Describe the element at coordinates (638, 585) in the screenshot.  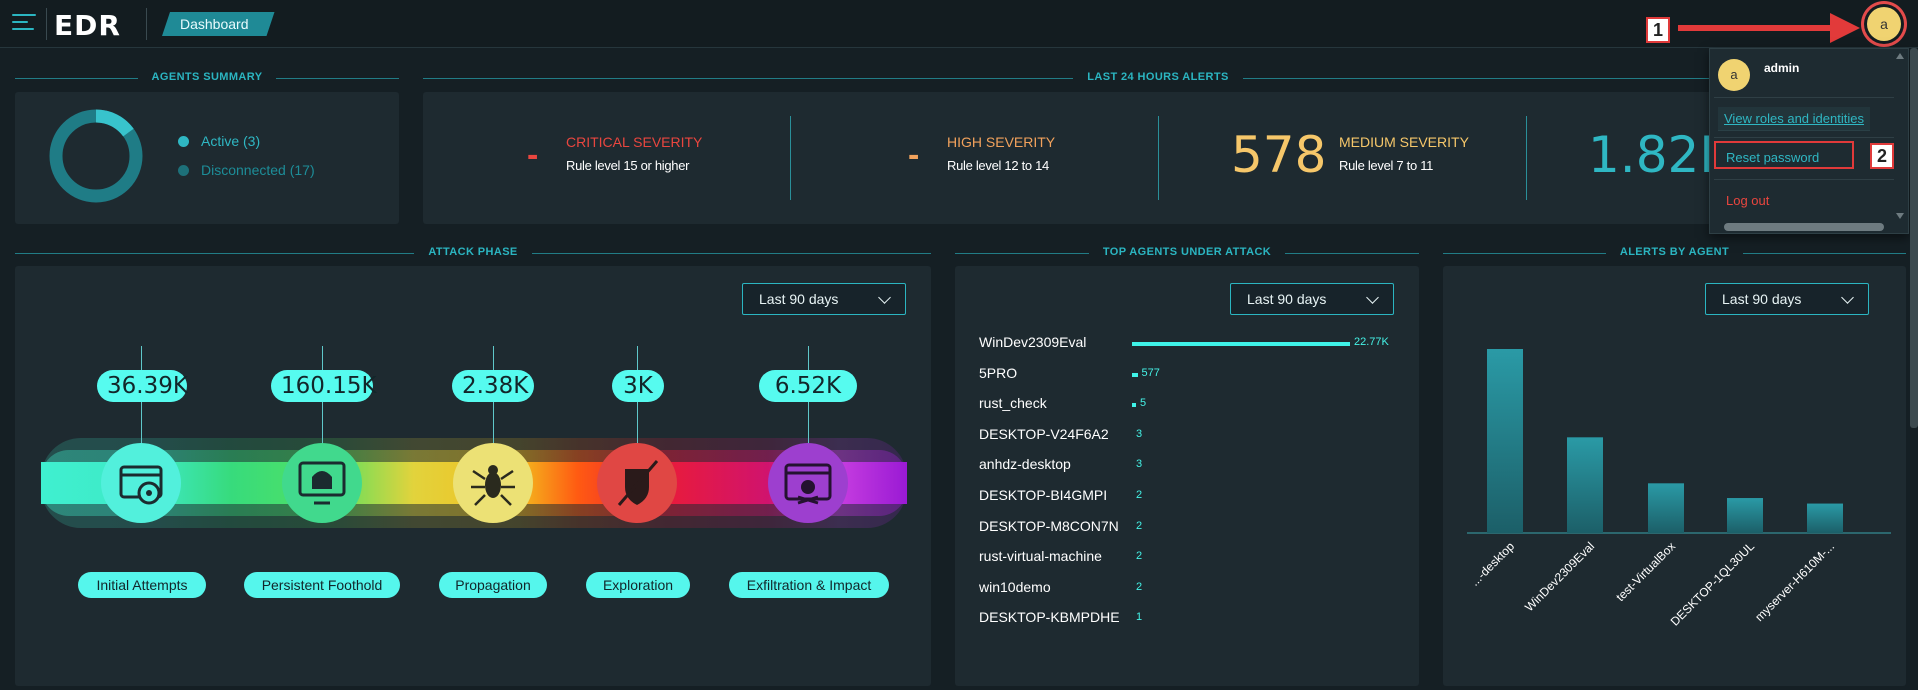
I see `phase-label-exploration: Exploration` at that location.